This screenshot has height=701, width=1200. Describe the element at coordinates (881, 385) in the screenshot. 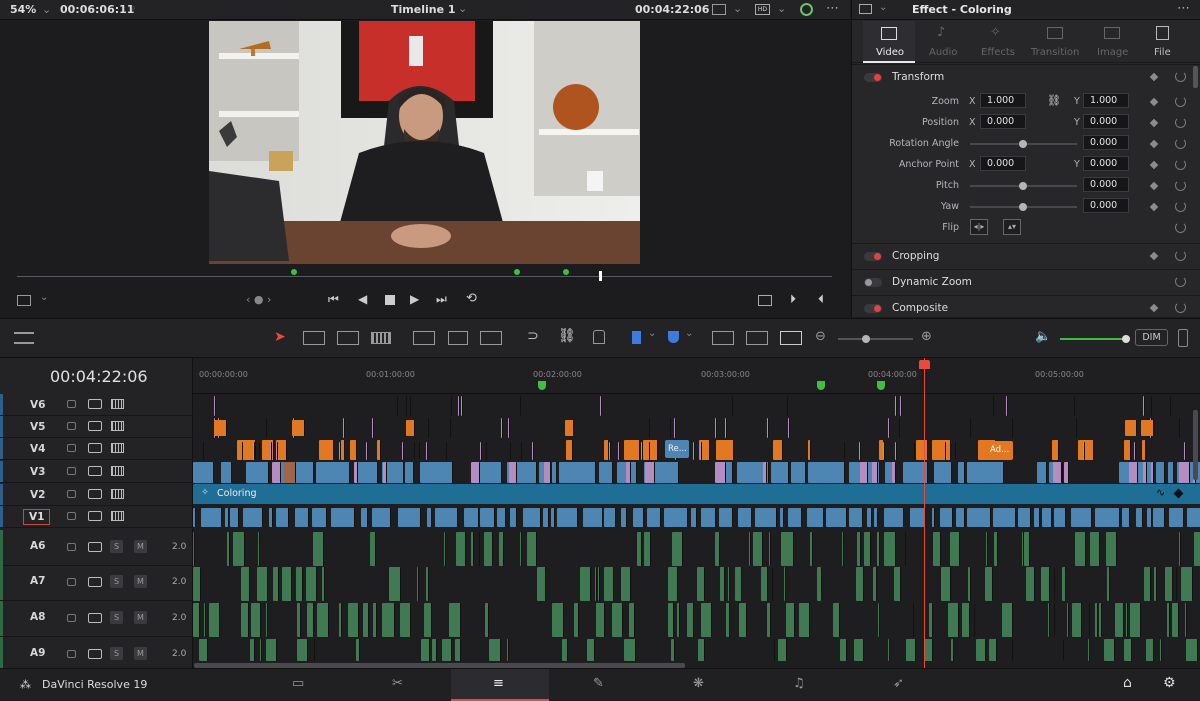

I see `timeline-marker` at that location.